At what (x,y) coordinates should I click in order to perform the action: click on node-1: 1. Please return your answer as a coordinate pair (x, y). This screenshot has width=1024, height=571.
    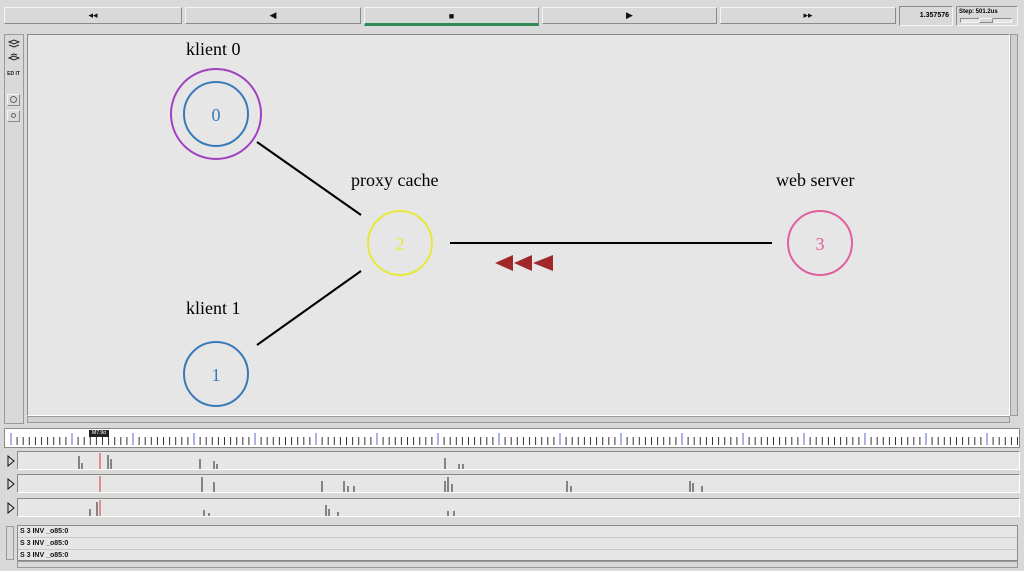
    Looking at the image, I should click on (216, 374).